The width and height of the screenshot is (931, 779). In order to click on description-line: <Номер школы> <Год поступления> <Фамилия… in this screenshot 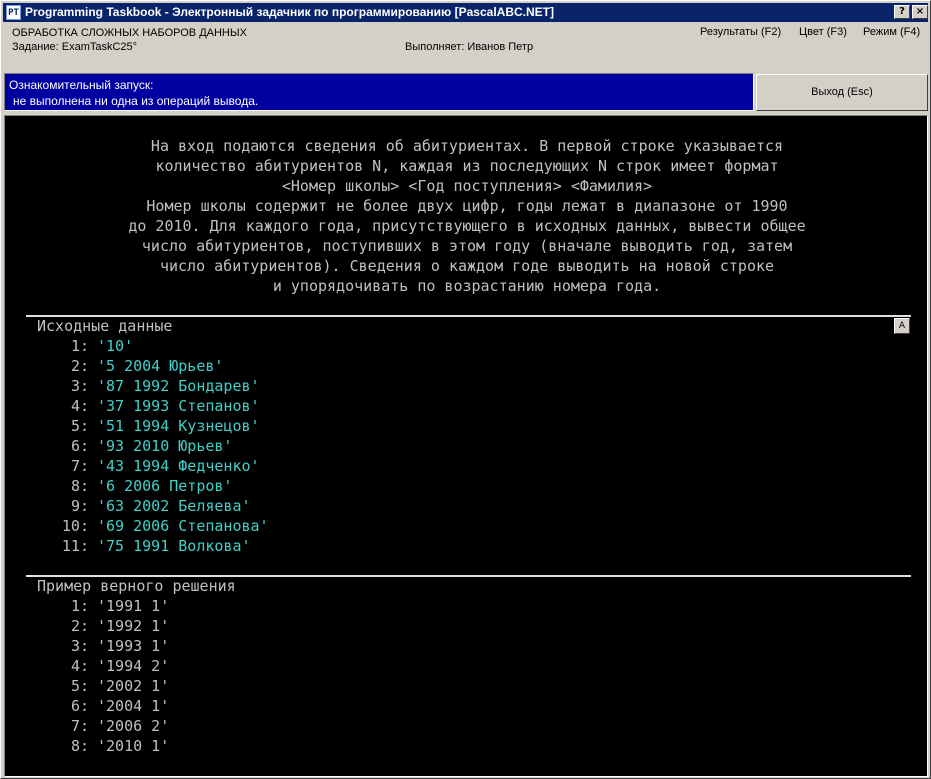, I will do `click(467, 186)`.